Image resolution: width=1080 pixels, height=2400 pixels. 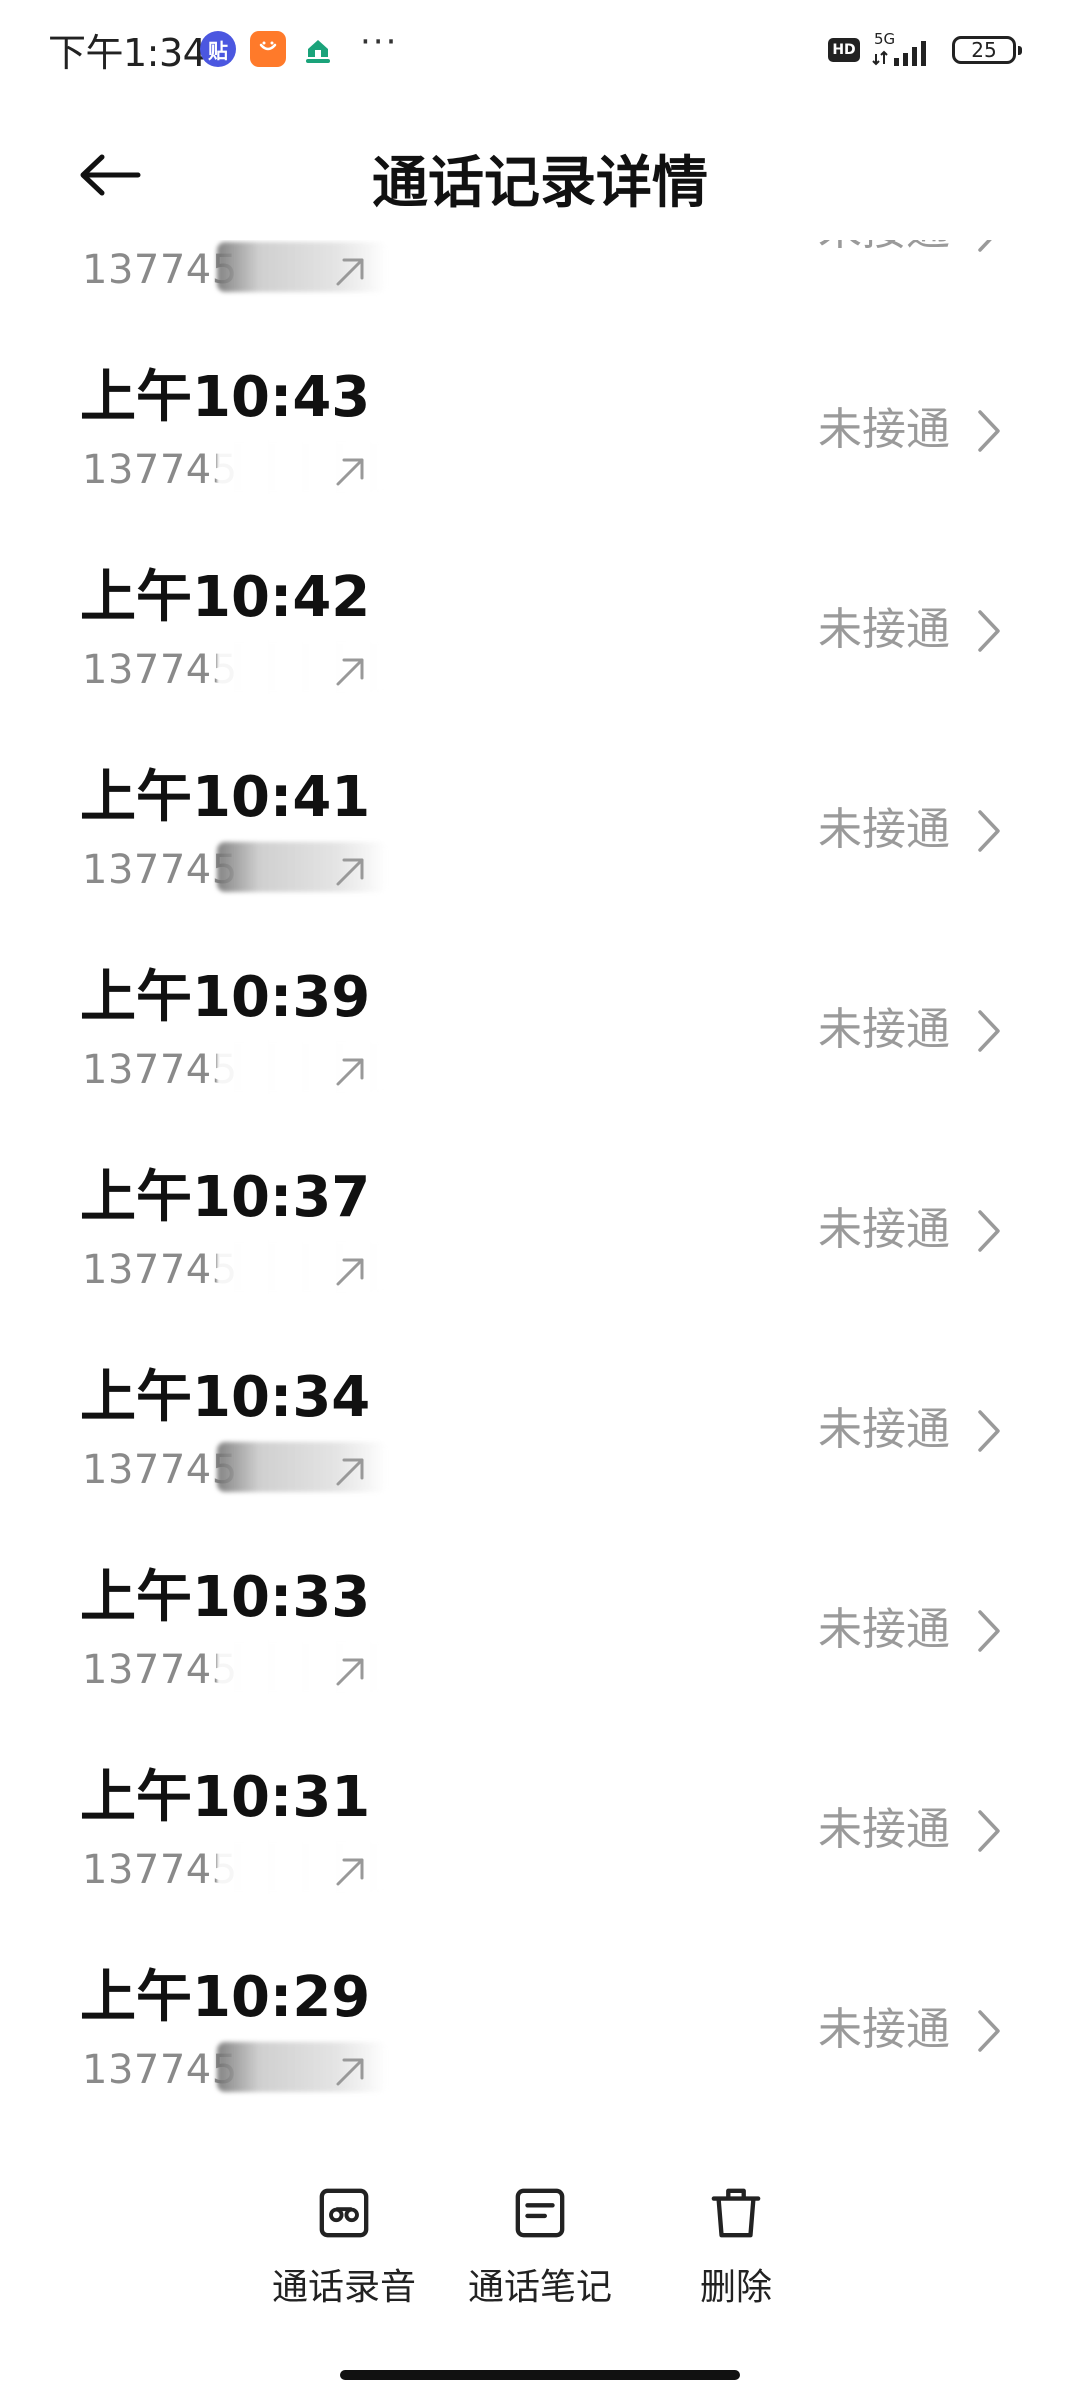 I want to click on header: 通话记录详情, so click(x=540, y=175).